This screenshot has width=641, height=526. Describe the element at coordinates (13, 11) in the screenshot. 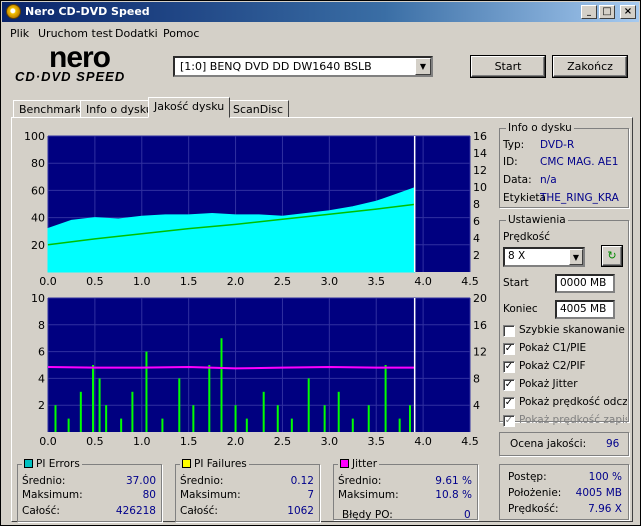

I see `app-disc-icon` at that location.